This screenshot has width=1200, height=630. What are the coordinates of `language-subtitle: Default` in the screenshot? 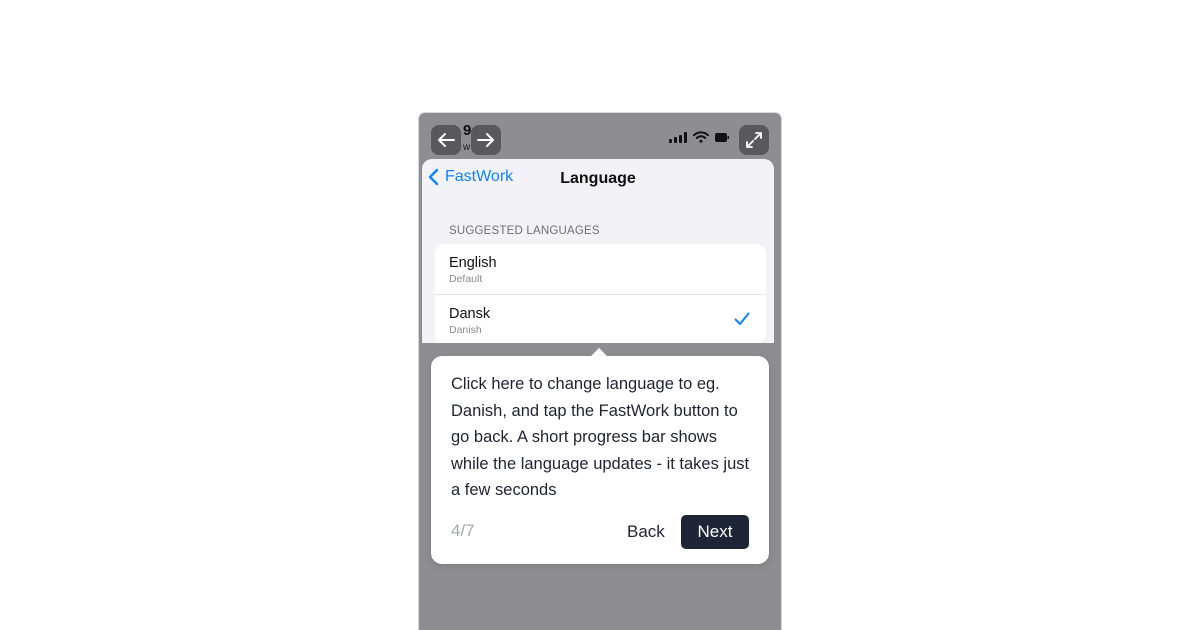 It's located at (466, 279).